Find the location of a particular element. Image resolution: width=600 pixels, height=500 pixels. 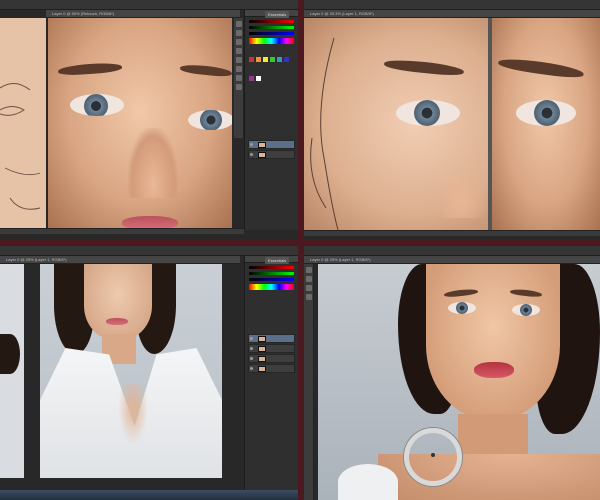

right-brow is located at coordinates (205, 70).